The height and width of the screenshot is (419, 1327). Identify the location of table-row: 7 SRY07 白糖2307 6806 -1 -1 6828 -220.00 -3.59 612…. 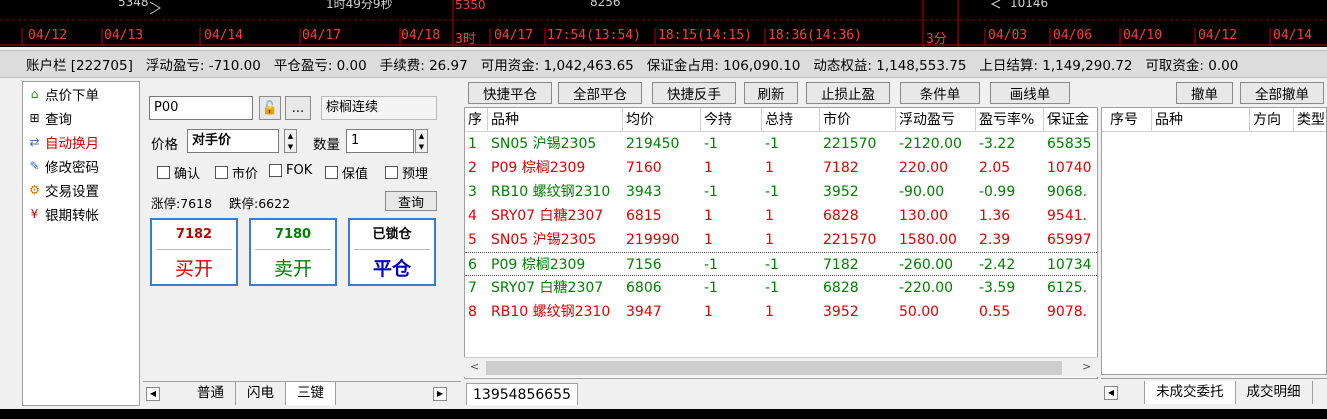
(781, 288).